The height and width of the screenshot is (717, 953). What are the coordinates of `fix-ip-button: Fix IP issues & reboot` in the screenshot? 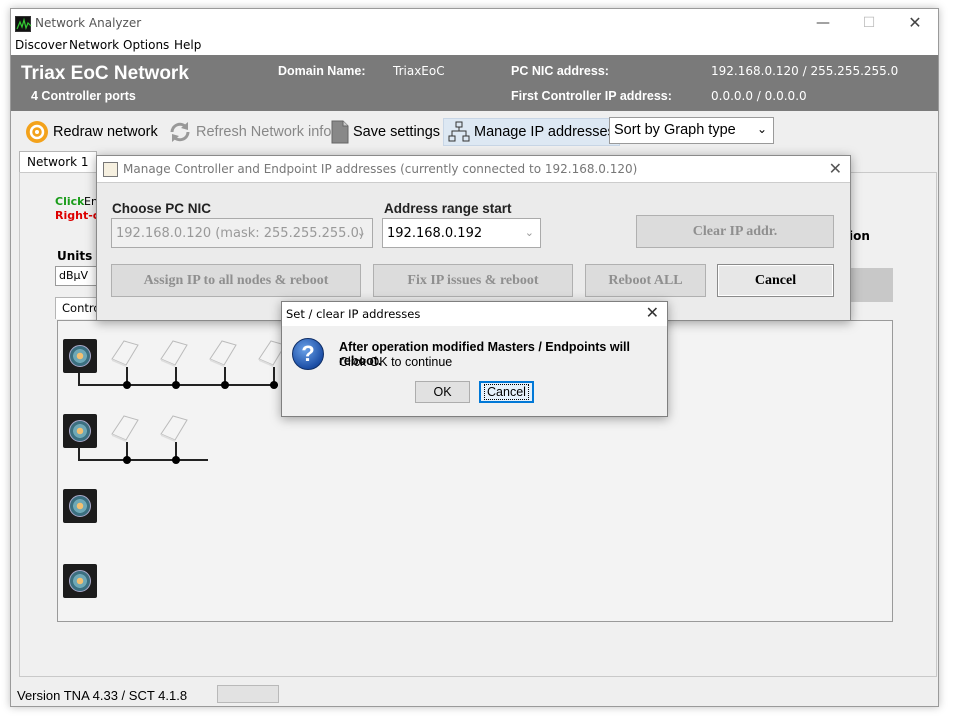 It's located at (473, 280).